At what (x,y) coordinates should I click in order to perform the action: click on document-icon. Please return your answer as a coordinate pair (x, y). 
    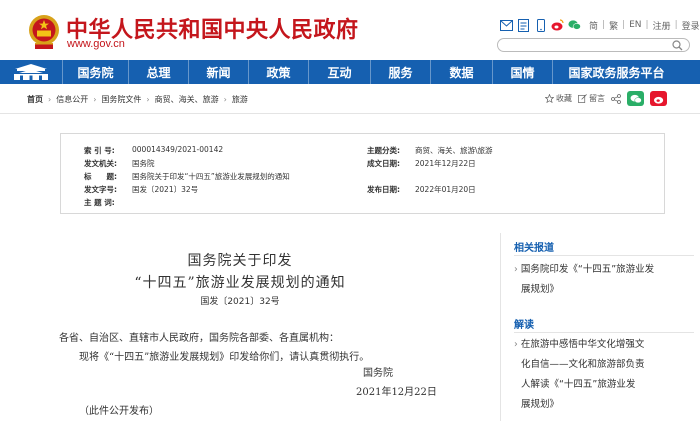
    Looking at the image, I should click on (523, 25).